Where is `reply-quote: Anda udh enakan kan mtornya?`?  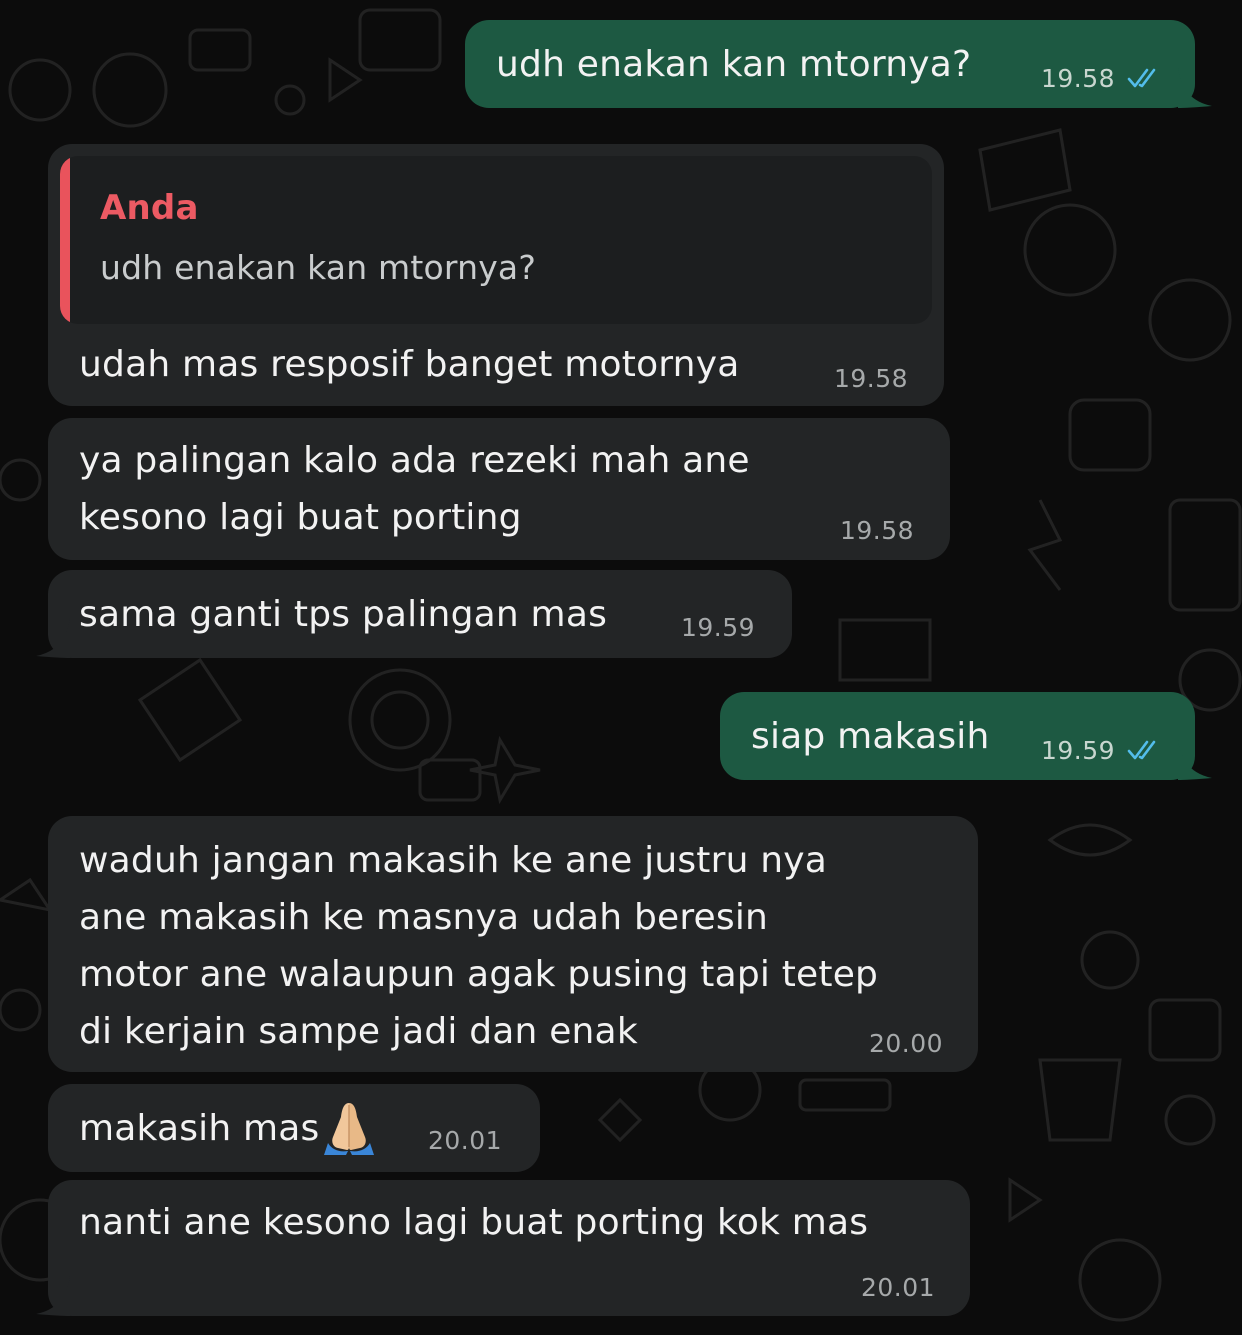
reply-quote: Anda udh enakan kan mtornya? is located at coordinates (496, 240).